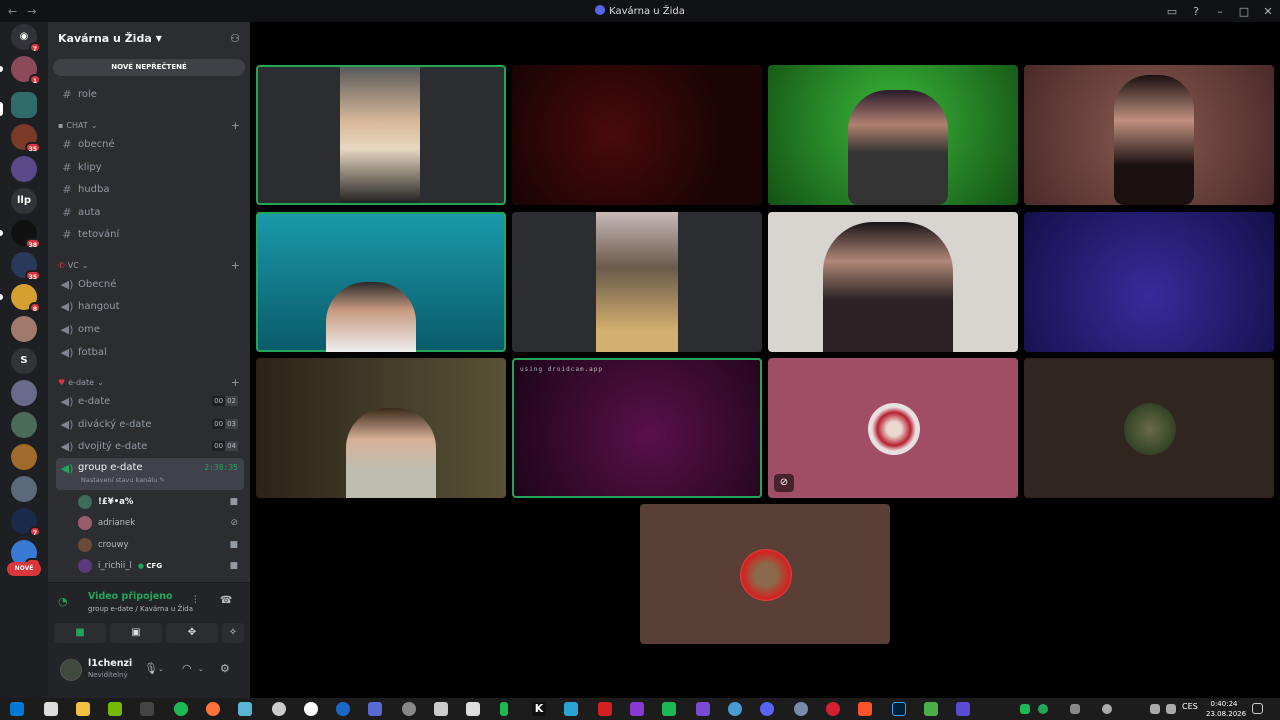 Image resolution: width=1280 pixels, height=720 pixels. Describe the element at coordinates (150, 401) in the screenshot. I see `voice-channel-edate: ◀) e-date 00 02` at that location.